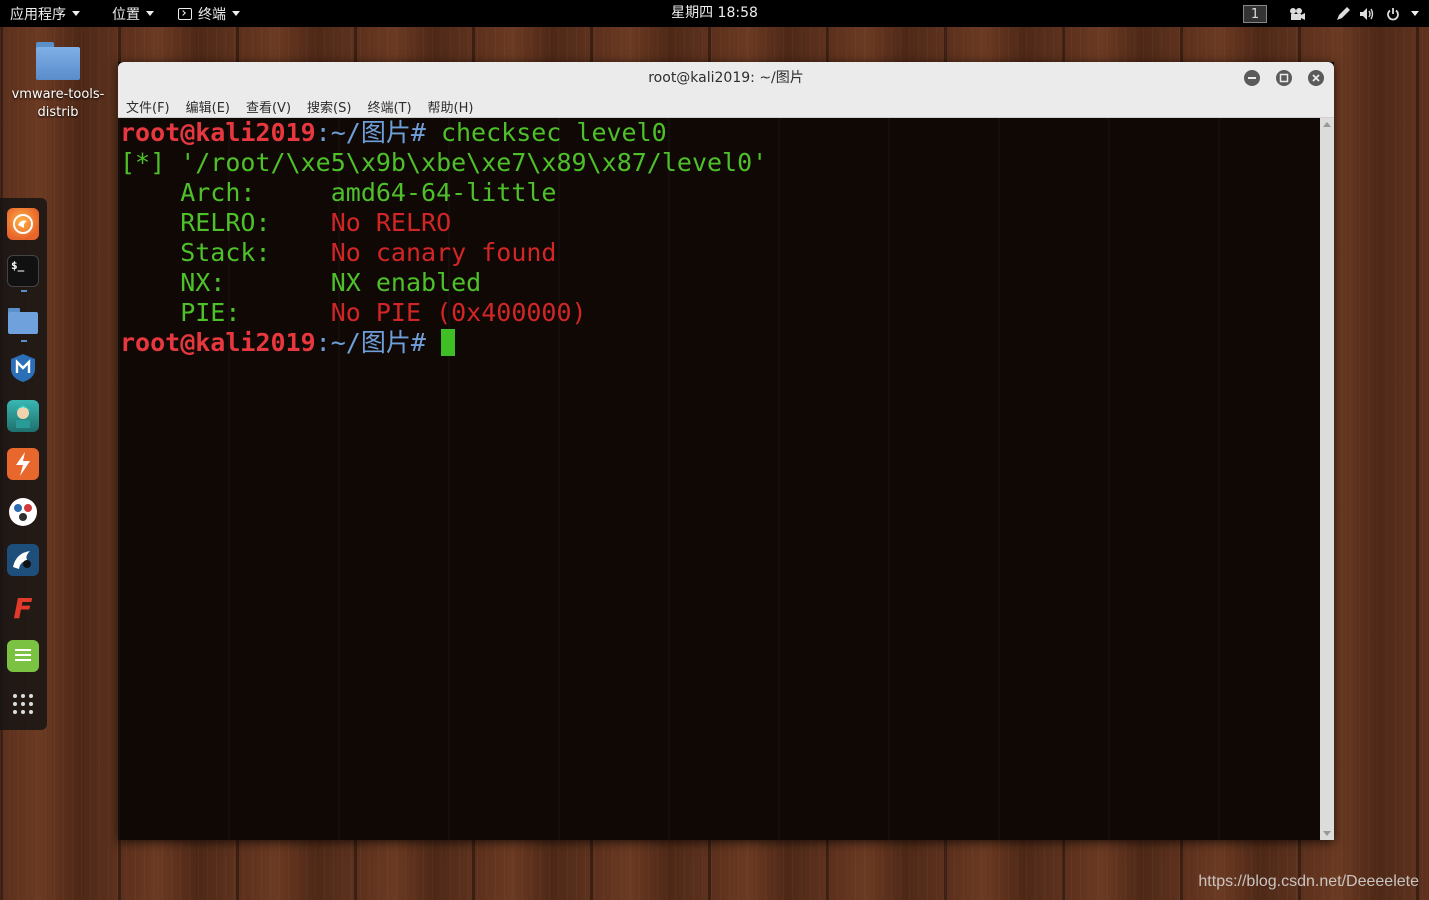 Image resolution: width=1429 pixels, height=900 pixels. Describe the element at coordinates (1393, 14) in the screenshot. I see `power-icon` at that location.